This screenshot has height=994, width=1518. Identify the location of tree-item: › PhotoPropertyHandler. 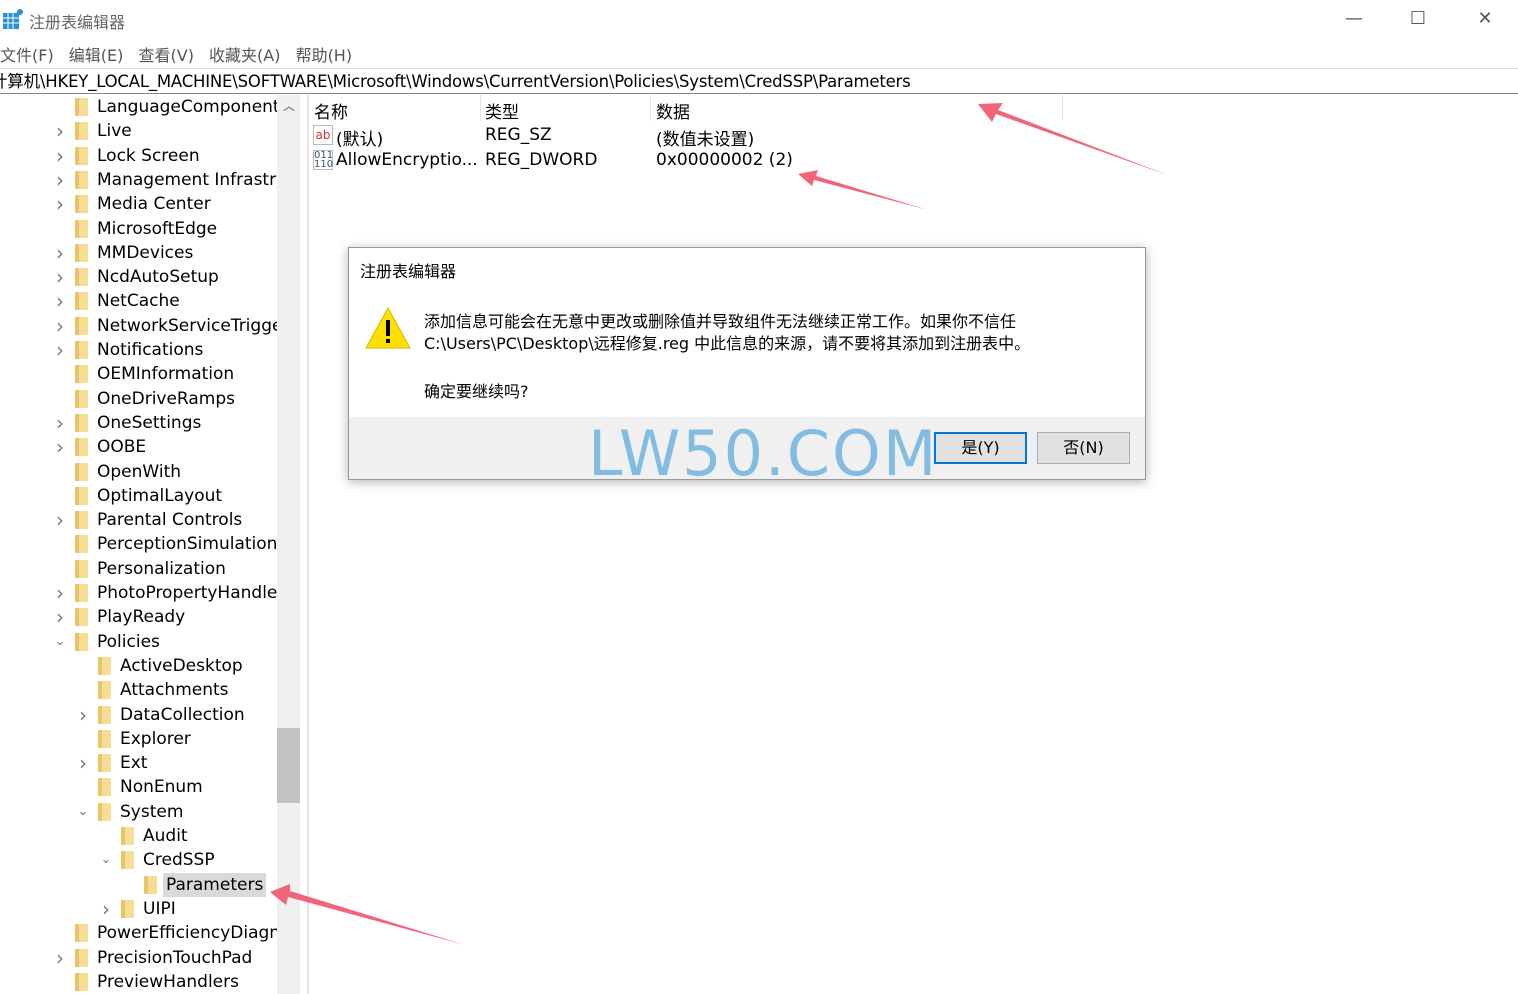
(150, 593).